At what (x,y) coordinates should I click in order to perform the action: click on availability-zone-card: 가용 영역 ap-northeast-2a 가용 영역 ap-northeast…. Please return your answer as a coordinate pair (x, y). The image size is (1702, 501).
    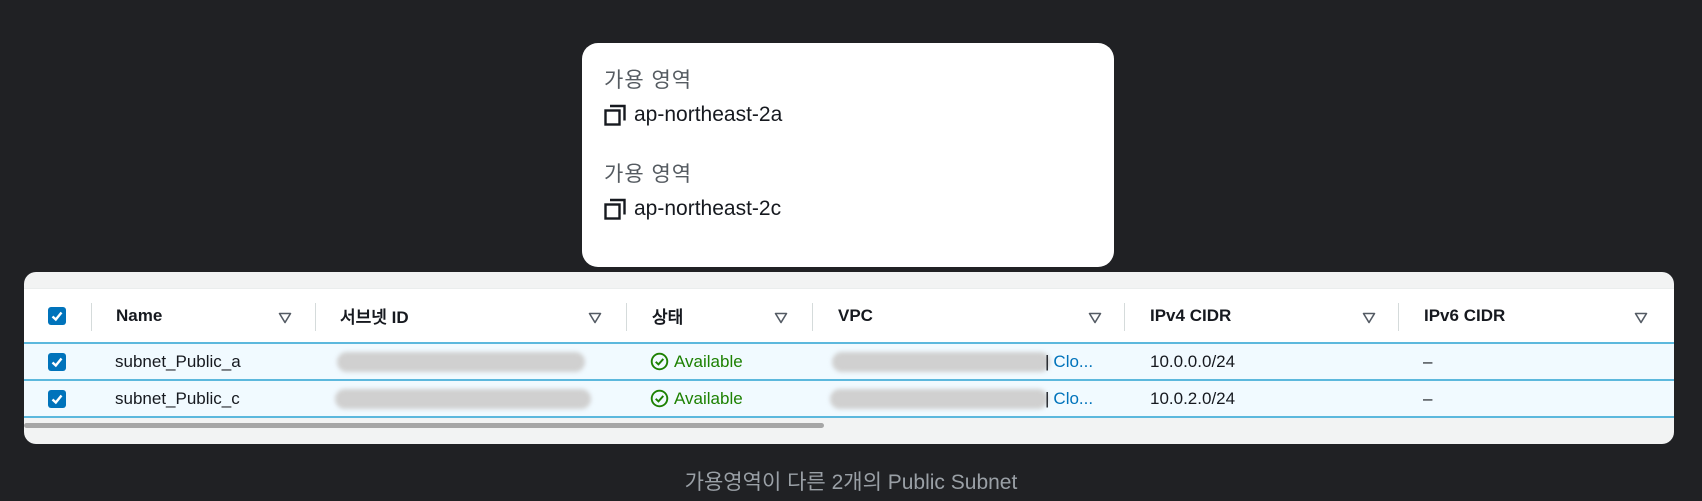
    Looking at the image, I should click on (848, 155).